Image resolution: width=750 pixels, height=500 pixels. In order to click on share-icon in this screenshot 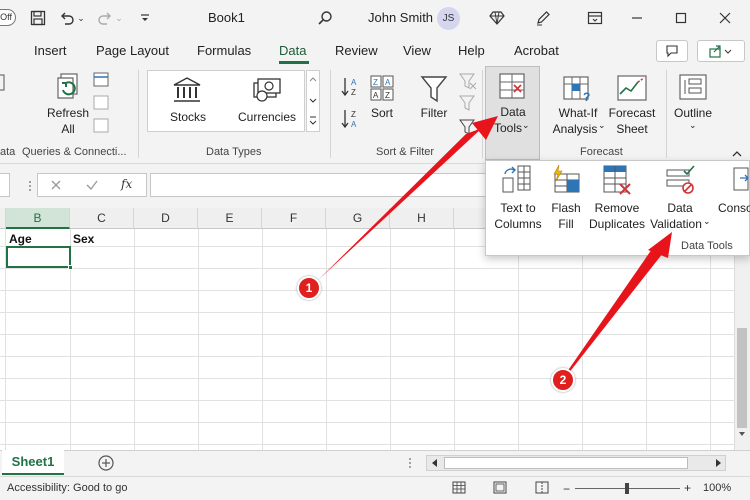, I will do `click(720, 51)`.